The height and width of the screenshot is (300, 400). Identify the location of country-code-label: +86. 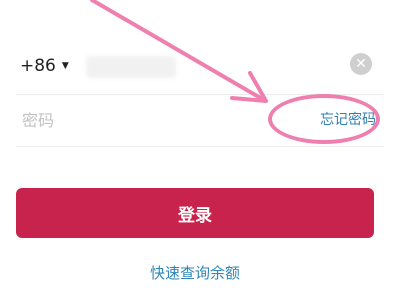
(38, 66).